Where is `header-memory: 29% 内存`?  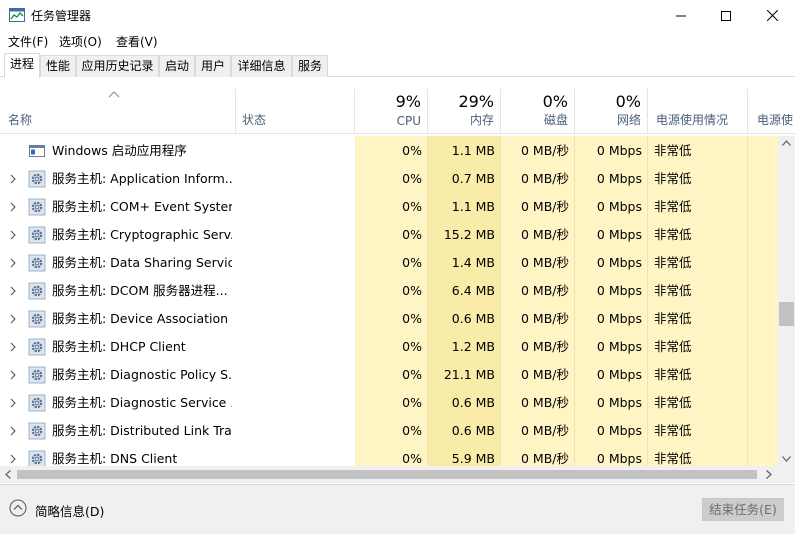
header-memory: 29% 内存 is located at coordinates (464, 111).